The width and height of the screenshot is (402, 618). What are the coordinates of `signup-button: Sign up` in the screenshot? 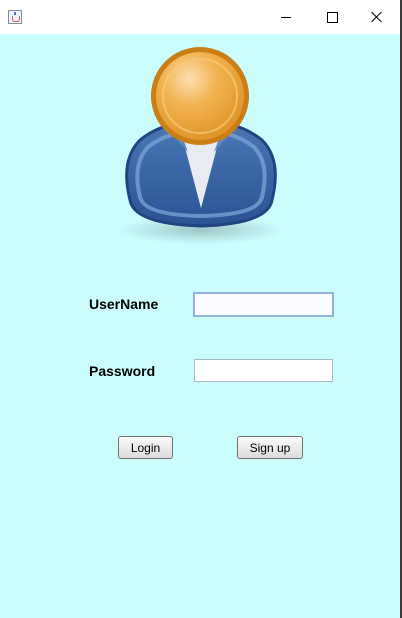 It's located at (270, 447).